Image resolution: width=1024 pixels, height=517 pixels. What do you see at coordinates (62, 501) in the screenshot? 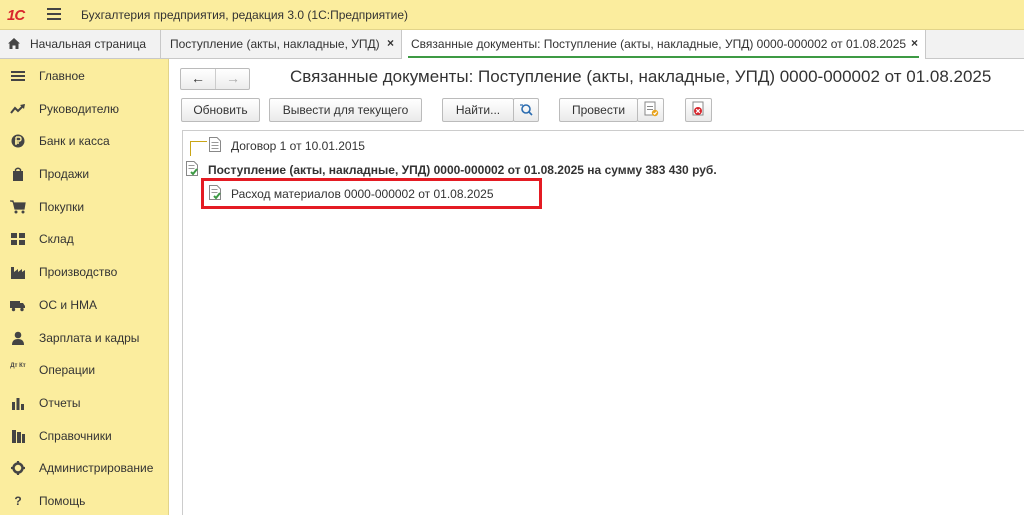
I see `sidebar-item-label: Помощь` at bounding box center [62, 501].